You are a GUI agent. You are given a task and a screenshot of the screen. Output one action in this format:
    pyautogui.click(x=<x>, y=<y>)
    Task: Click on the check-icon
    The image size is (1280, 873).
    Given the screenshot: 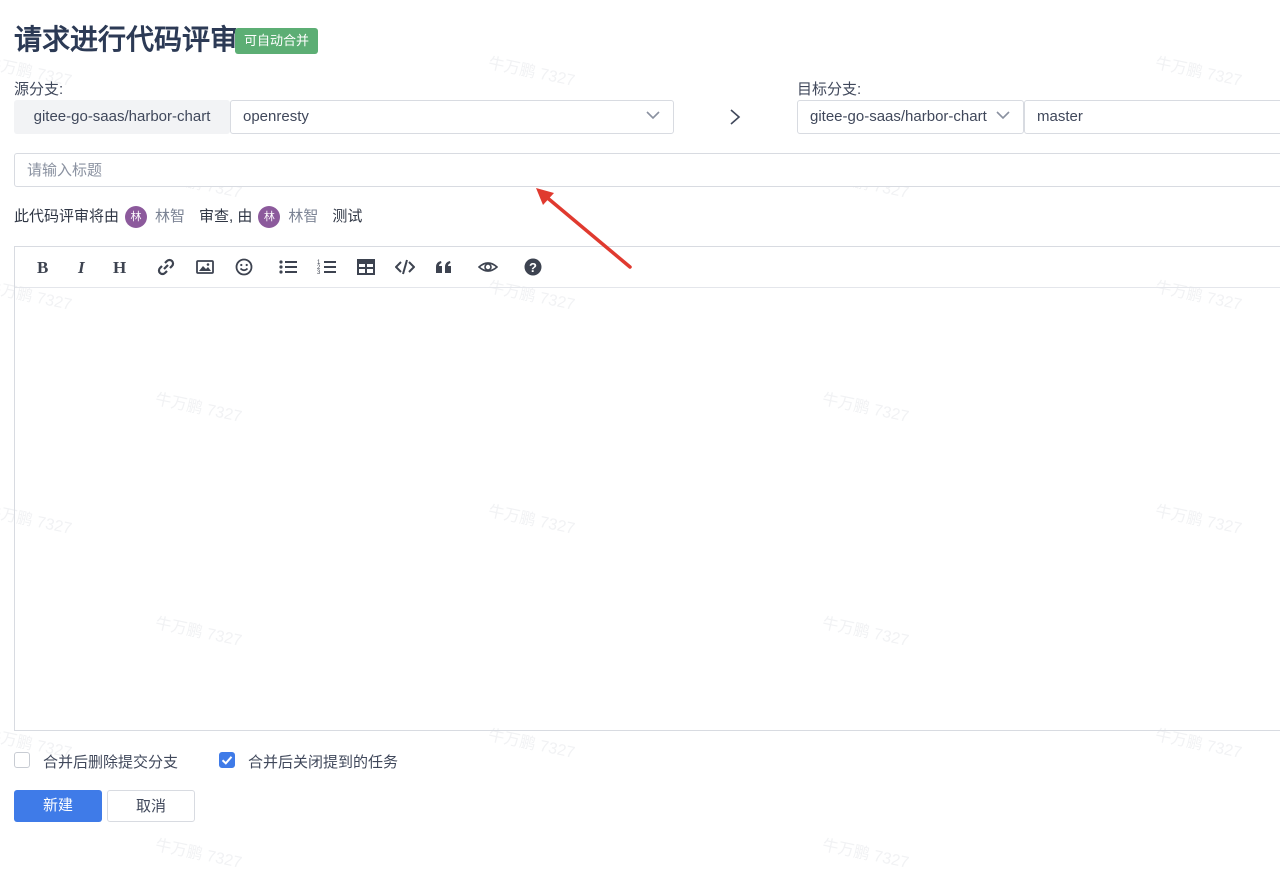 What is the action you would take?
    pyautogui.click(x=227, y=760)
    